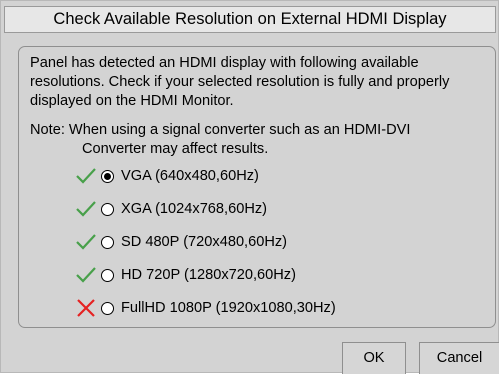 This screenshot has width=499, height=374. I want to click on resolution-row-xga: XGA (1024x768,60Hz), so click(171, 209).